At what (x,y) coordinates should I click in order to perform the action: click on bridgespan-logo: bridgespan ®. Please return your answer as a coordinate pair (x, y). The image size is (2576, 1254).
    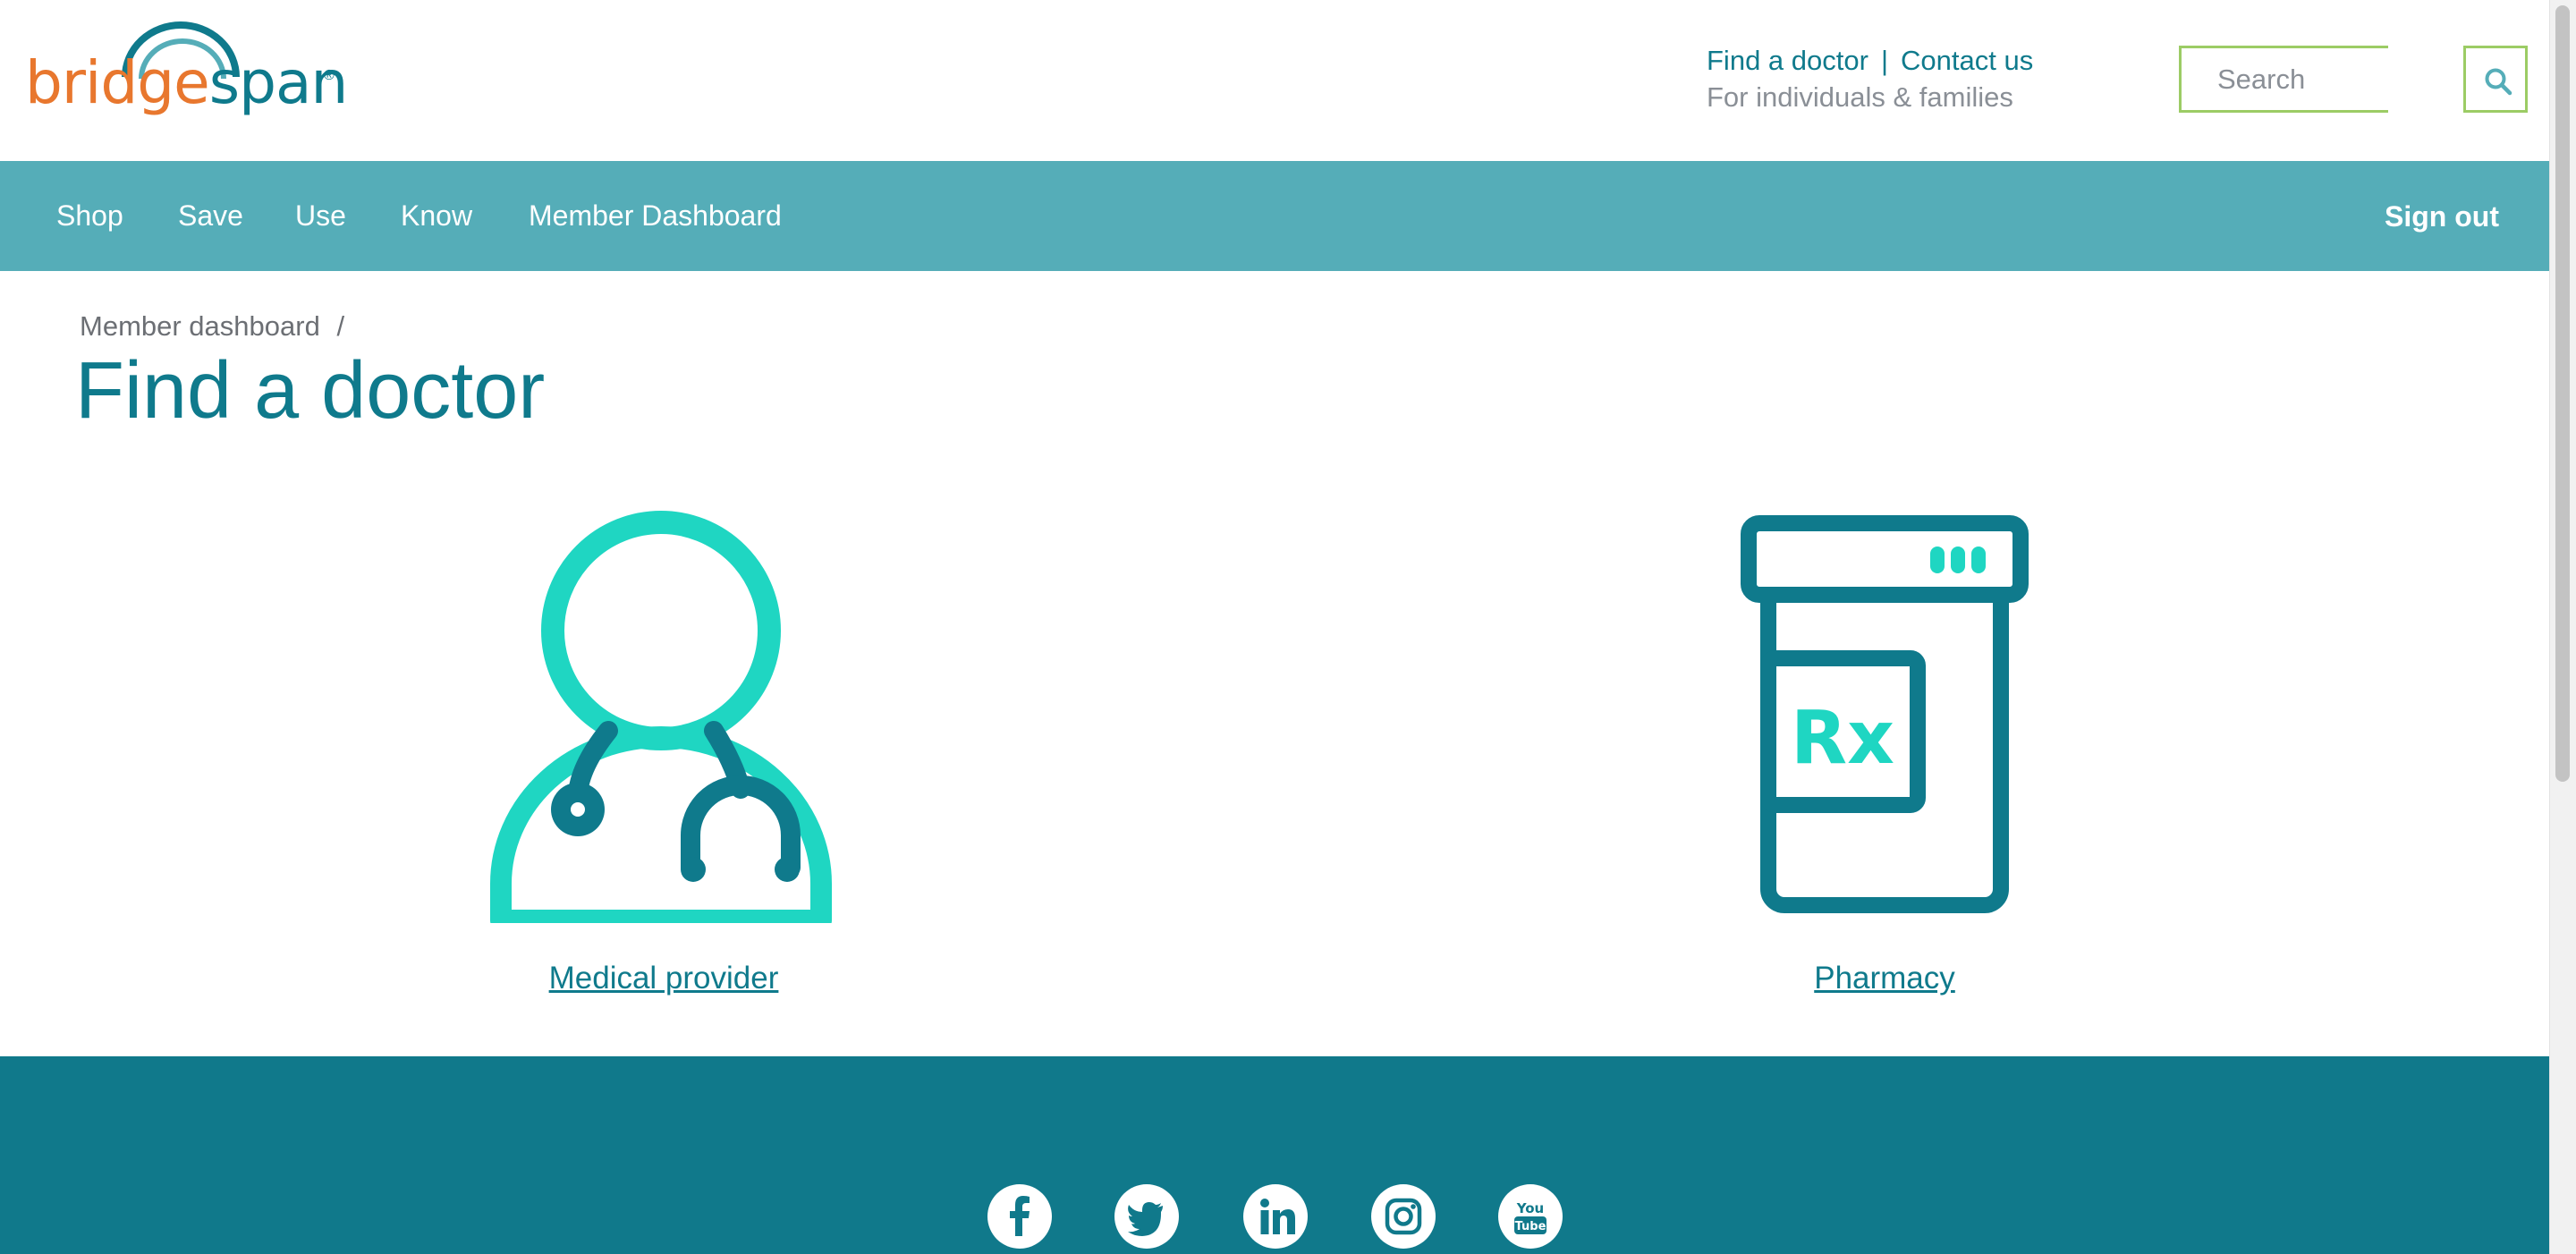
    Looking at the image, I should click on (186, 66).